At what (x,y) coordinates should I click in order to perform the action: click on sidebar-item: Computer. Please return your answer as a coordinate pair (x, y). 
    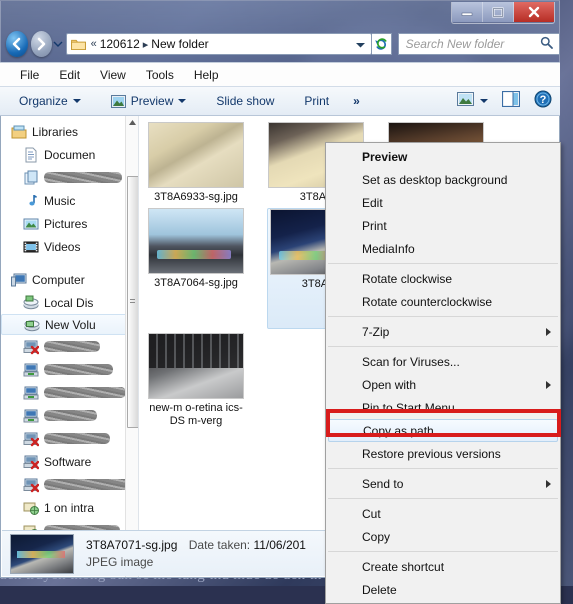
    Looking at the image, I should click on (66, 279).